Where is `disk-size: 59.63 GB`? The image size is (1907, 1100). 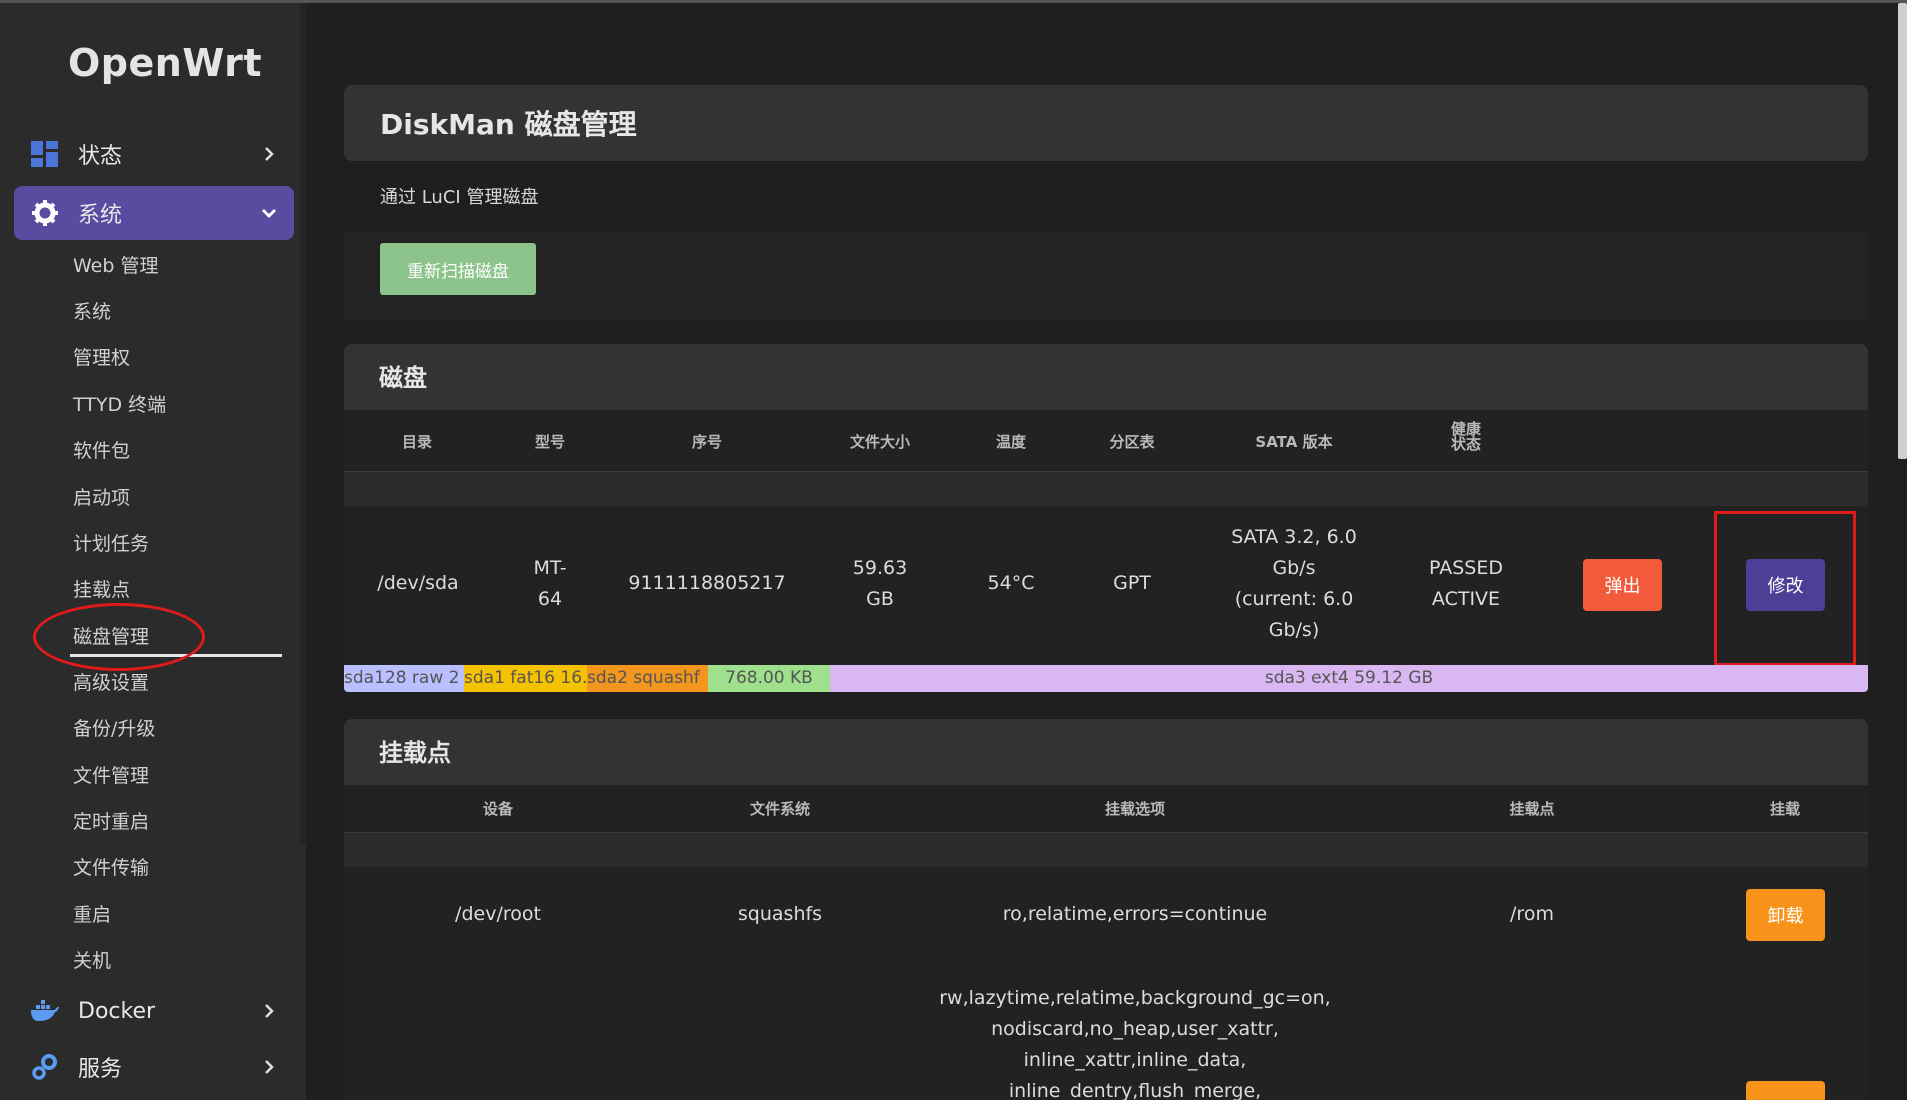 disk-size: 59.63 GB is located at coordinates (880, 583).